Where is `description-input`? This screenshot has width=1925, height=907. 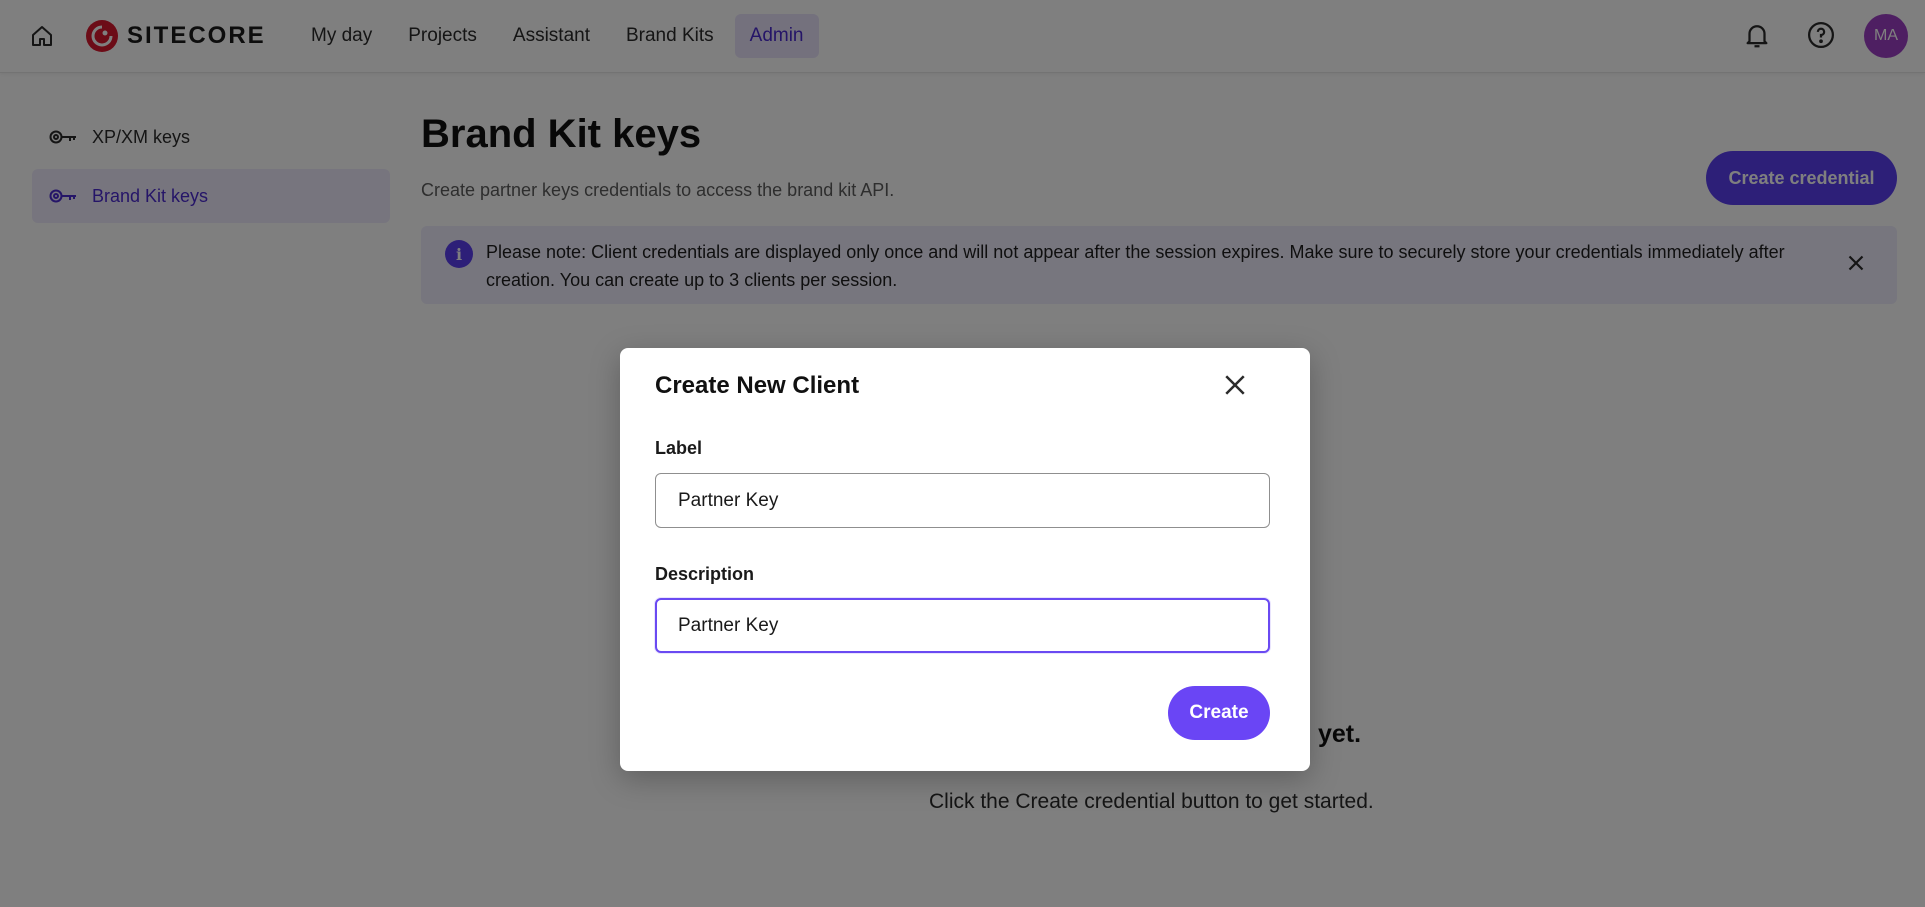
description-input is located at coordinates (962, 625).